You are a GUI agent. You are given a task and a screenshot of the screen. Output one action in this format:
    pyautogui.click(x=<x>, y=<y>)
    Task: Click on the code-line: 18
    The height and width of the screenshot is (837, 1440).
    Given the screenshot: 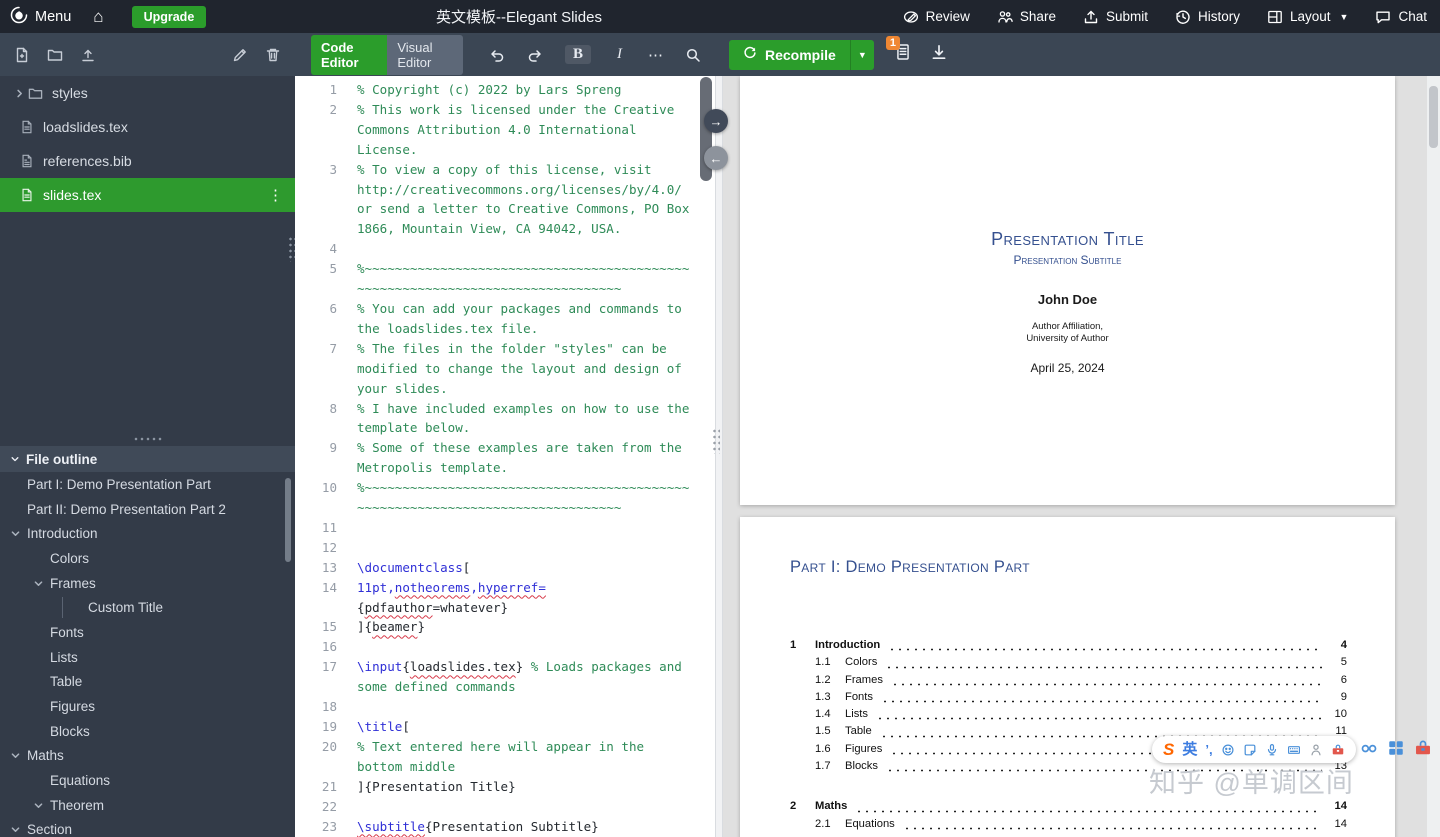 What is the action you would take?
    pyautogui.click(x=505, y=707)
    